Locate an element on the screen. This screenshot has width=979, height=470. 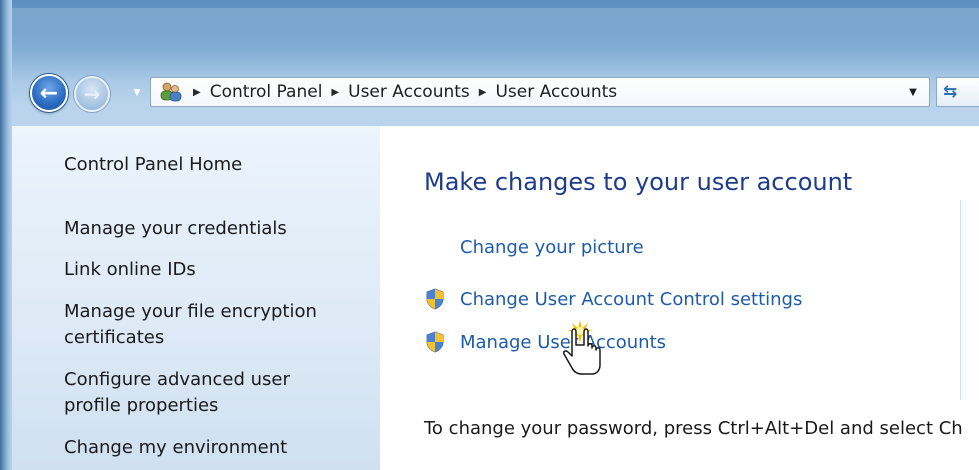
forward-arrow-icon: → is located at coordinates (92, 94).